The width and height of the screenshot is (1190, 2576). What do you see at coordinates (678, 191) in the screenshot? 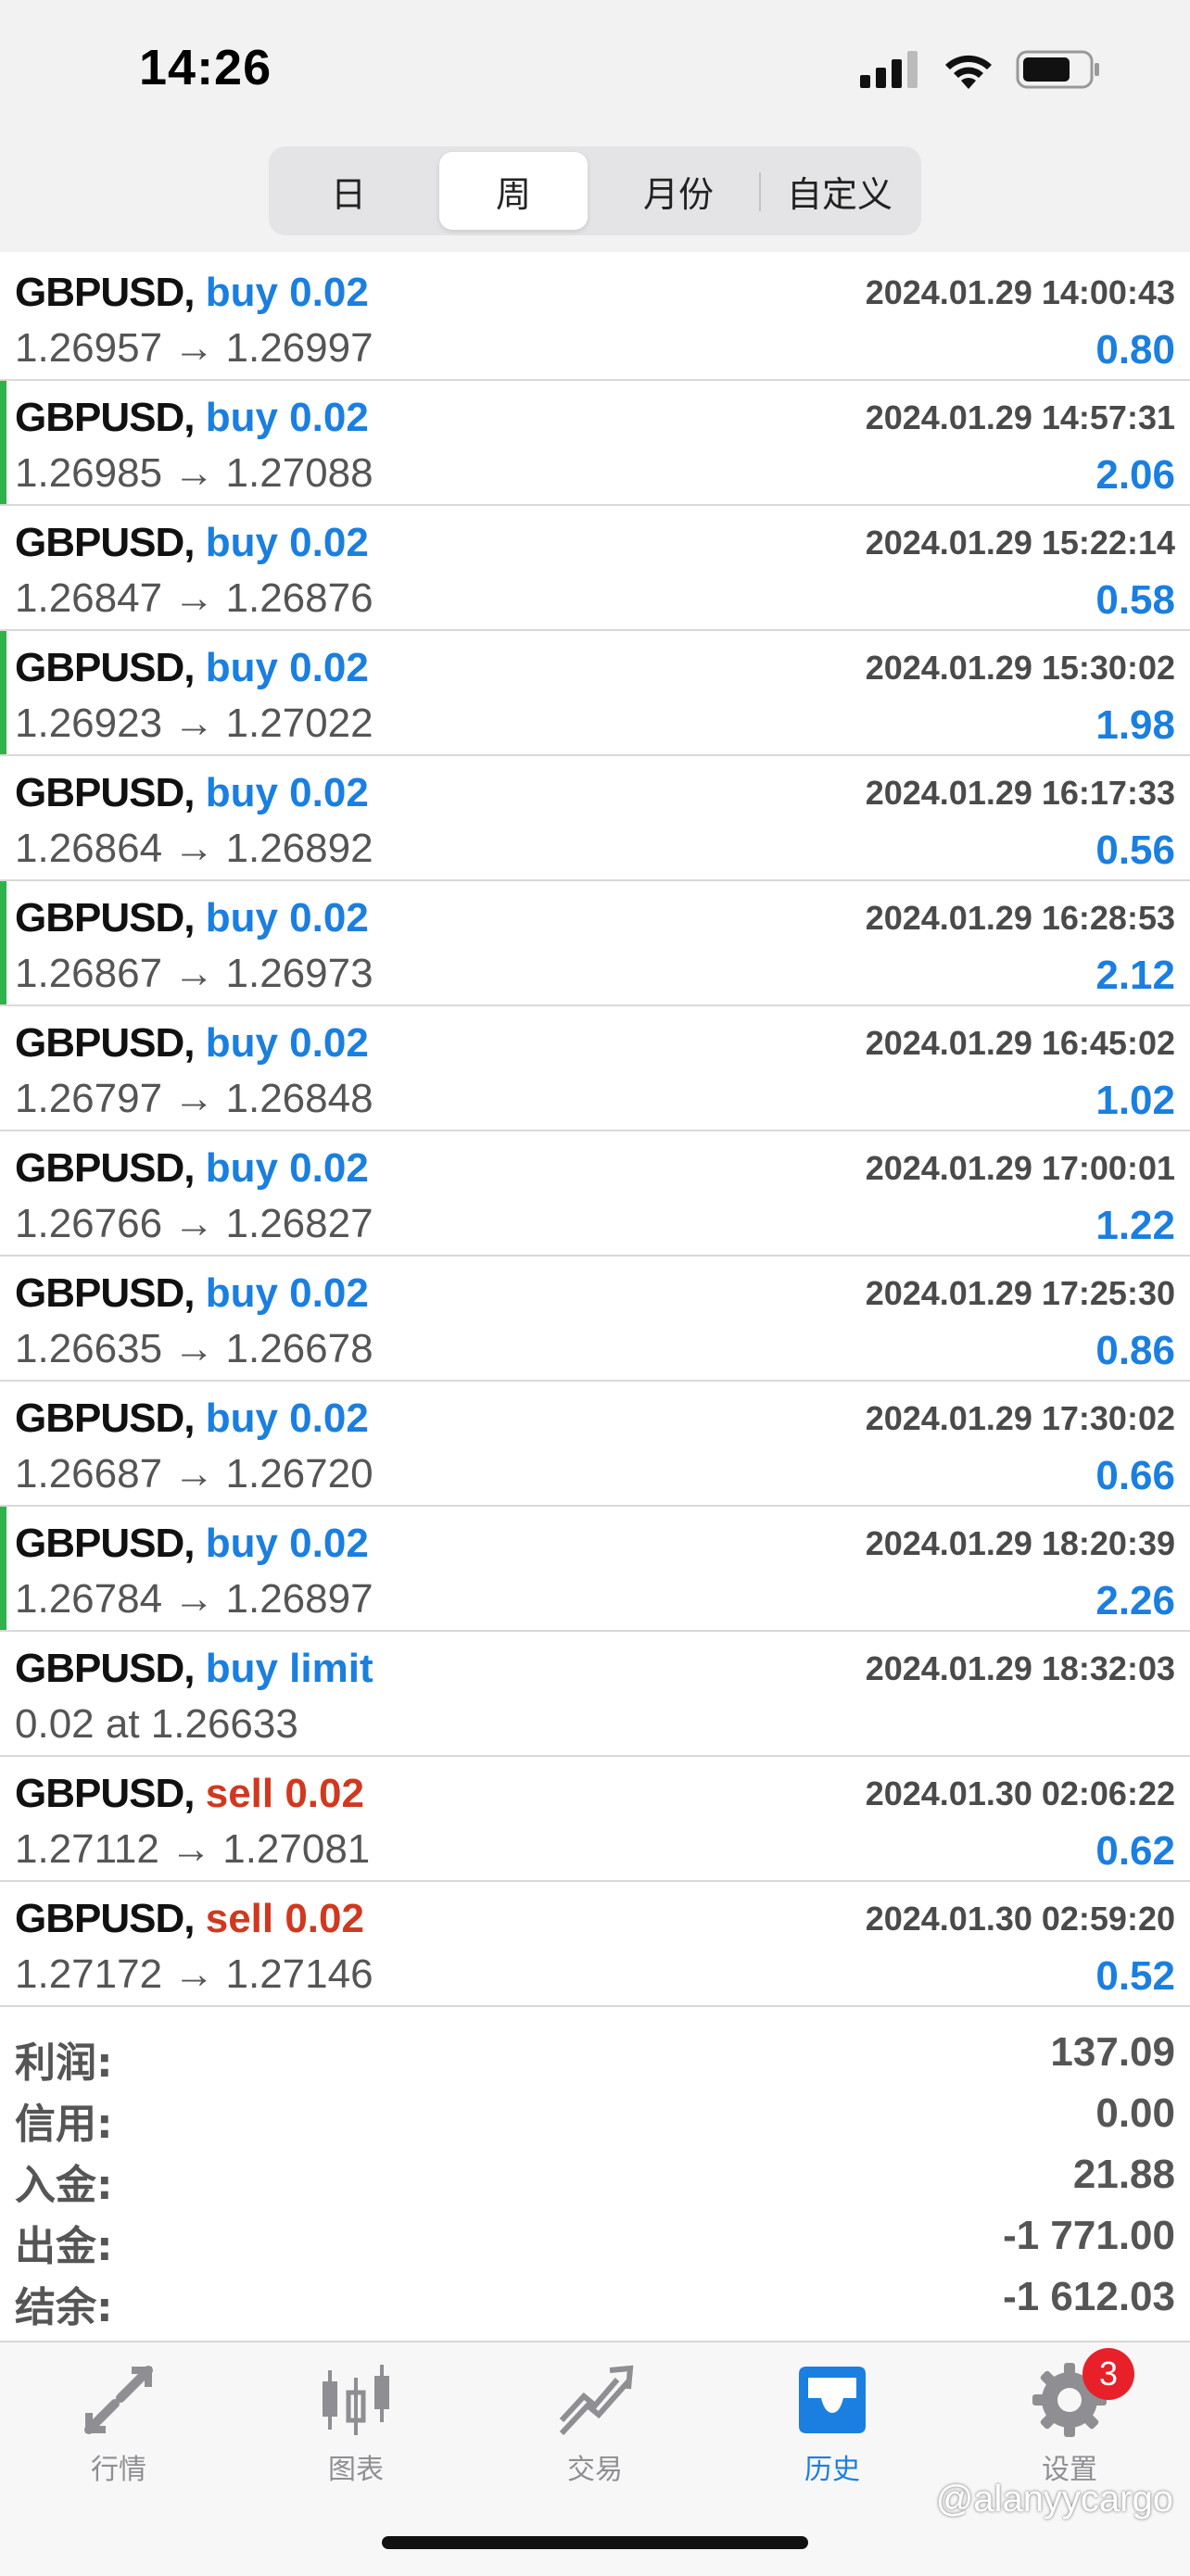
I see `period-tab-month: 月份` at bounding box center [678, 191].